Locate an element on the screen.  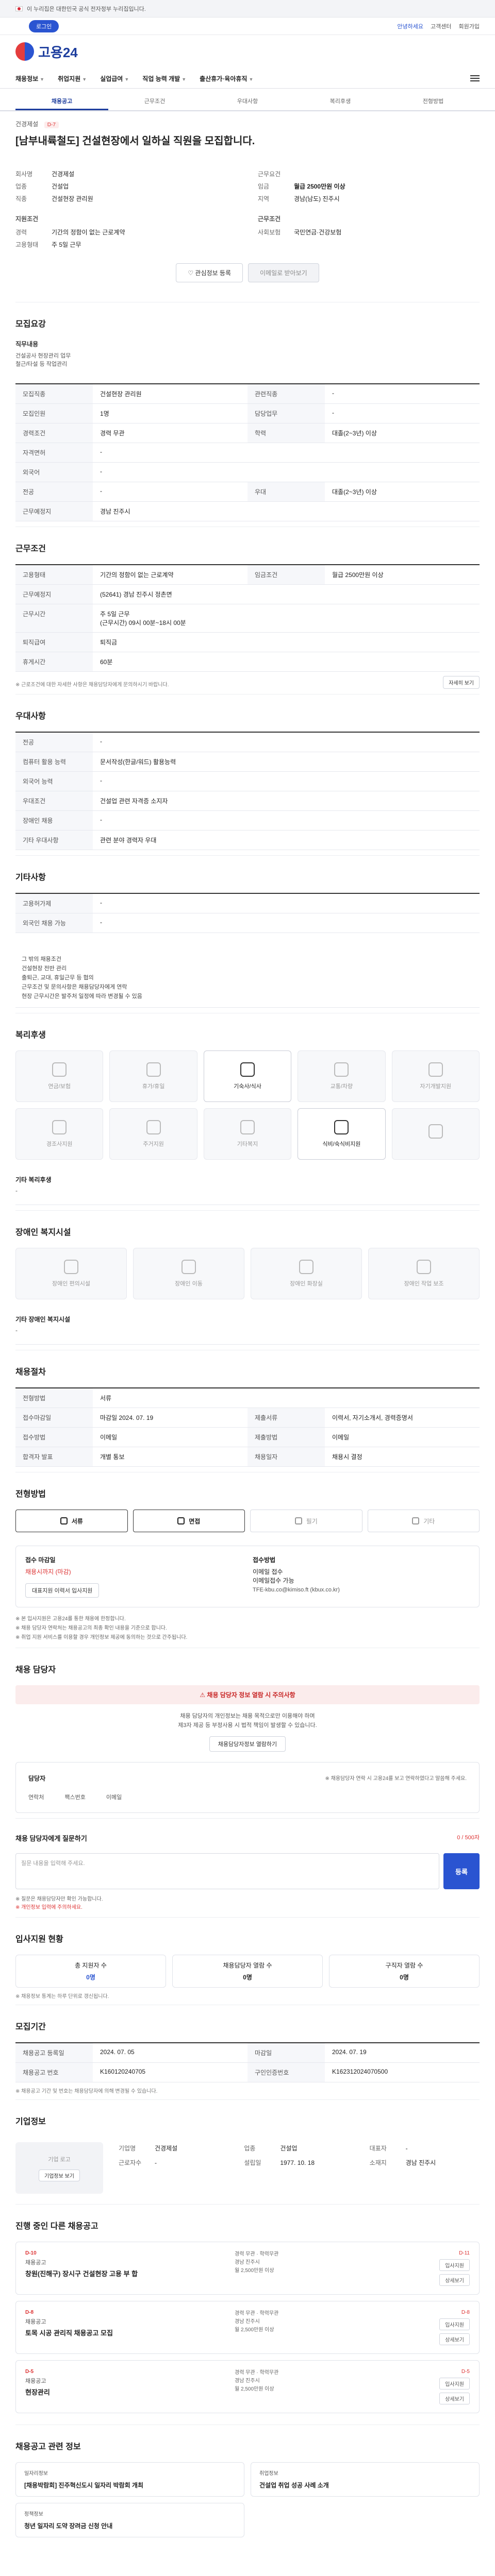
table-header-cell: 채용일자 is located at coordinates (286, 1457).